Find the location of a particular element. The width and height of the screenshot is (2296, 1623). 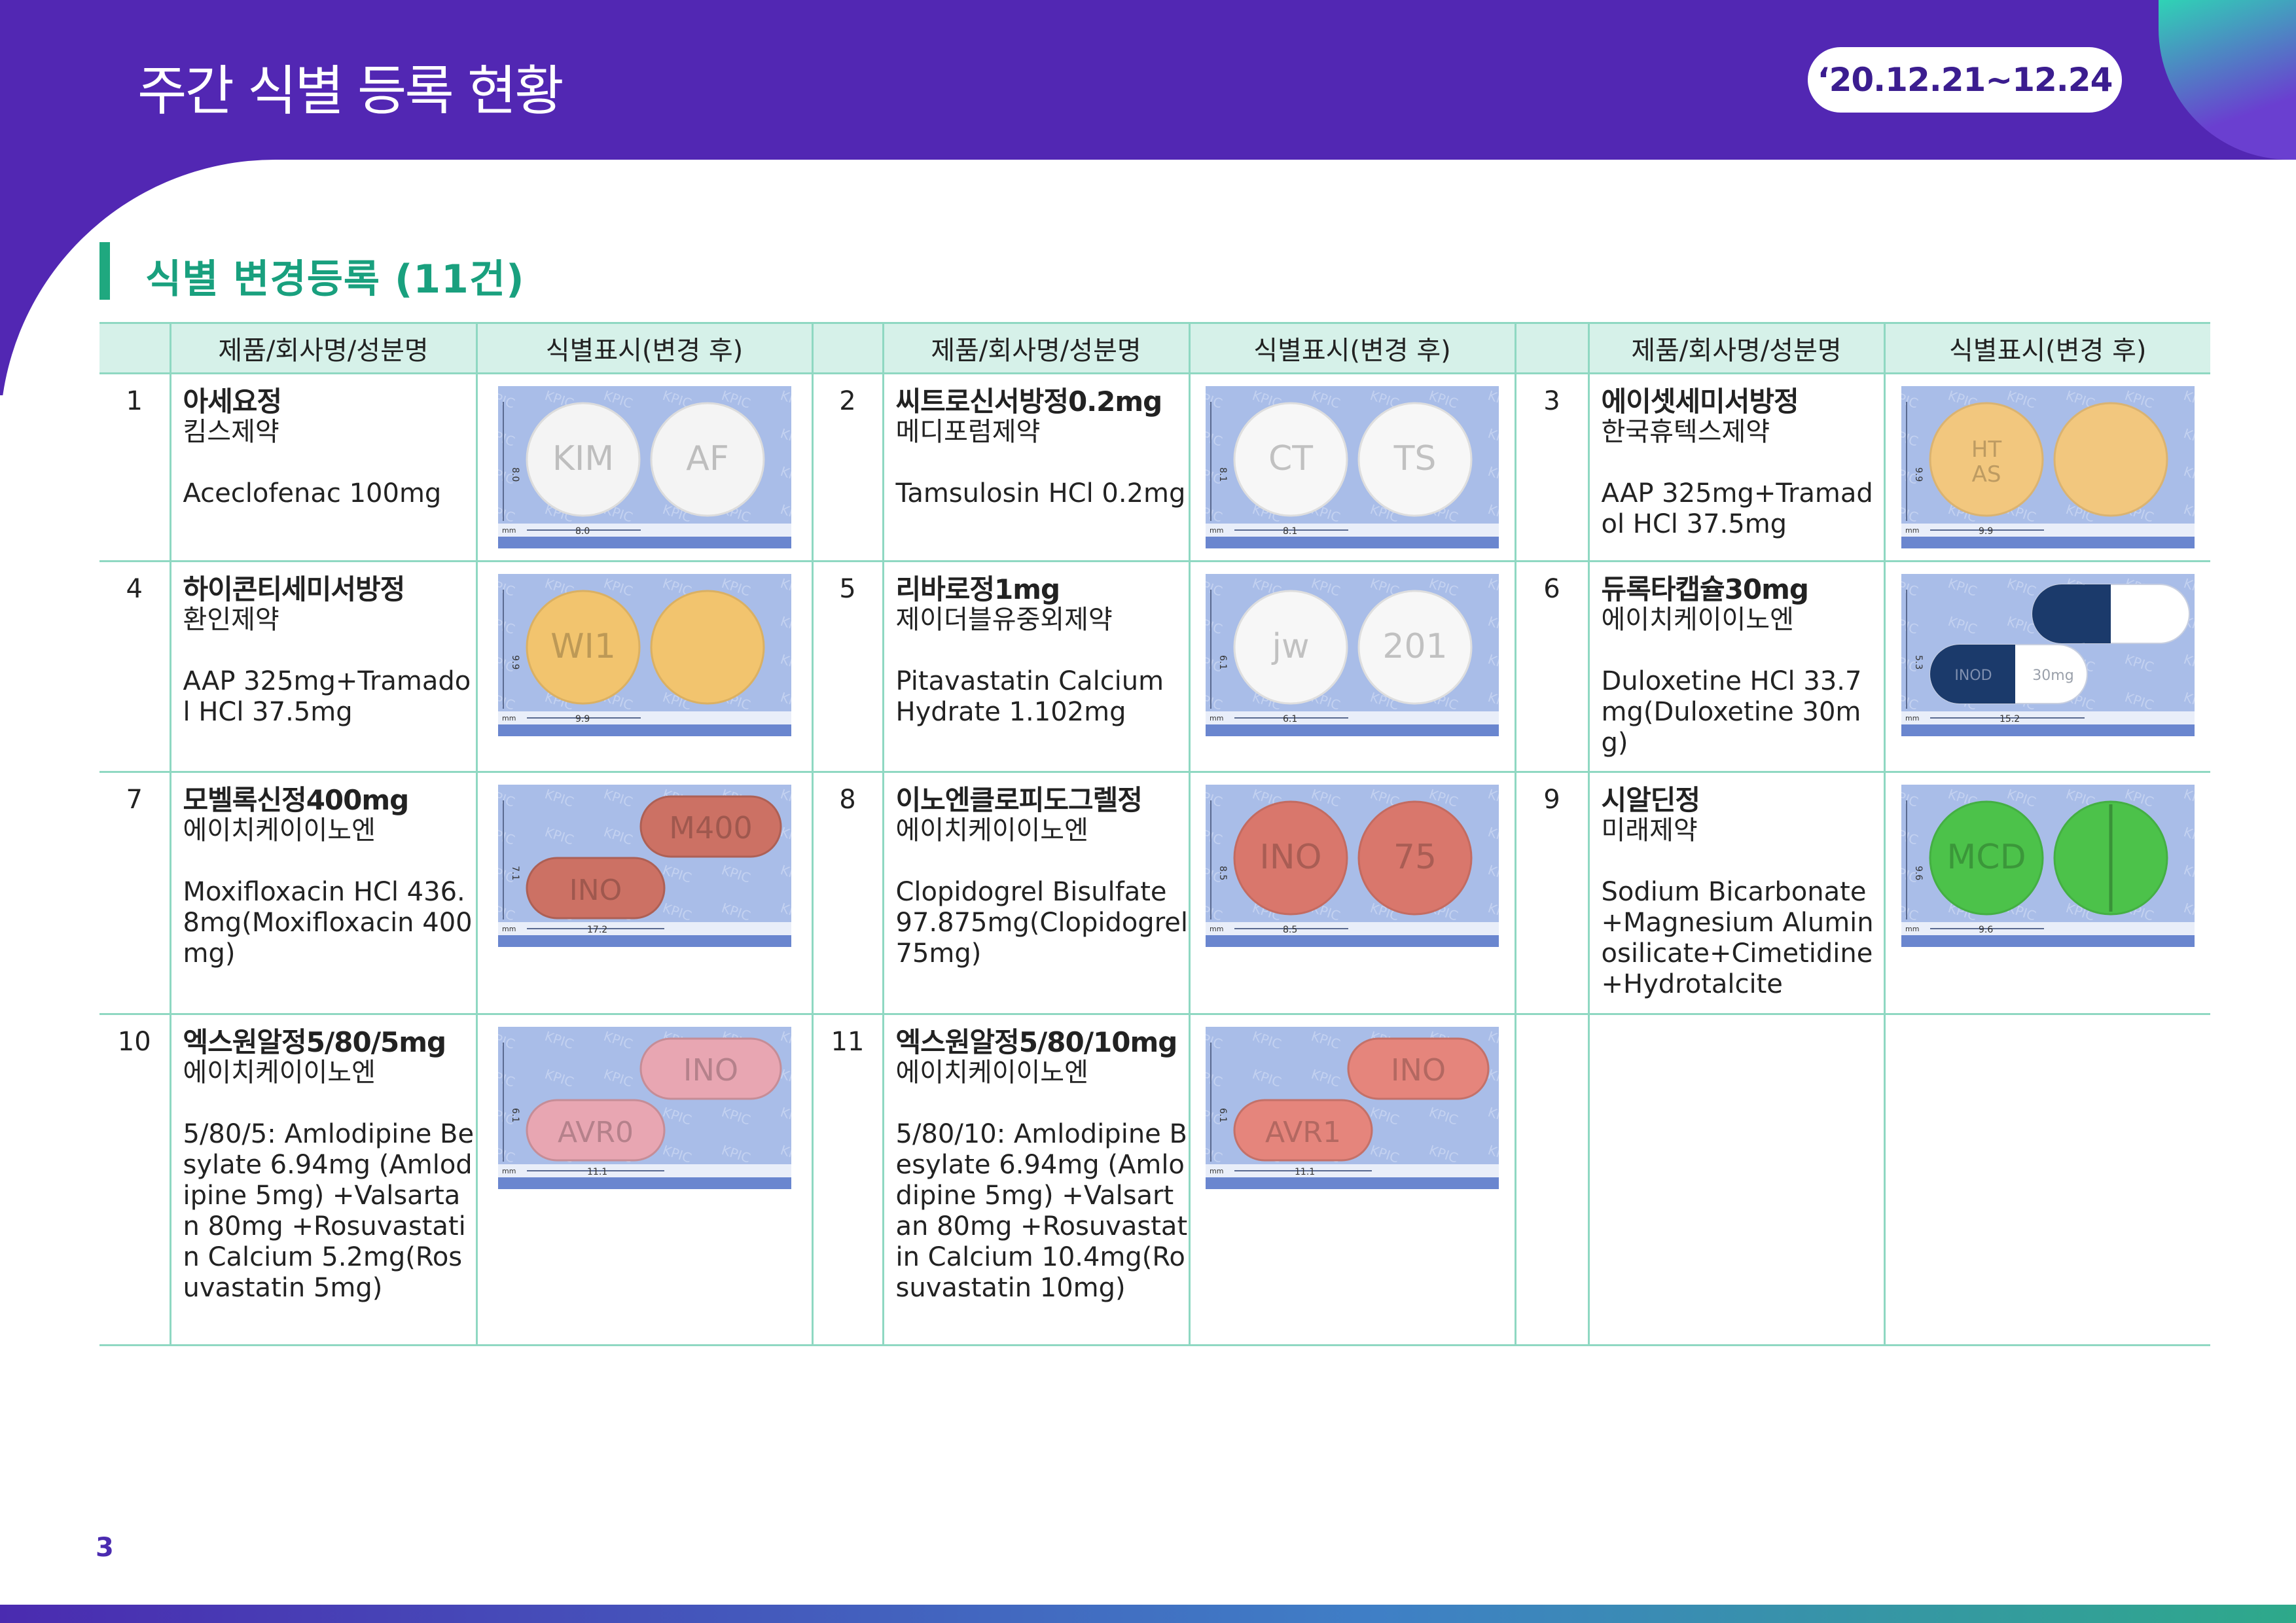

product-name: 하이콘티세미서방정 is located at coordinates (294, 589).